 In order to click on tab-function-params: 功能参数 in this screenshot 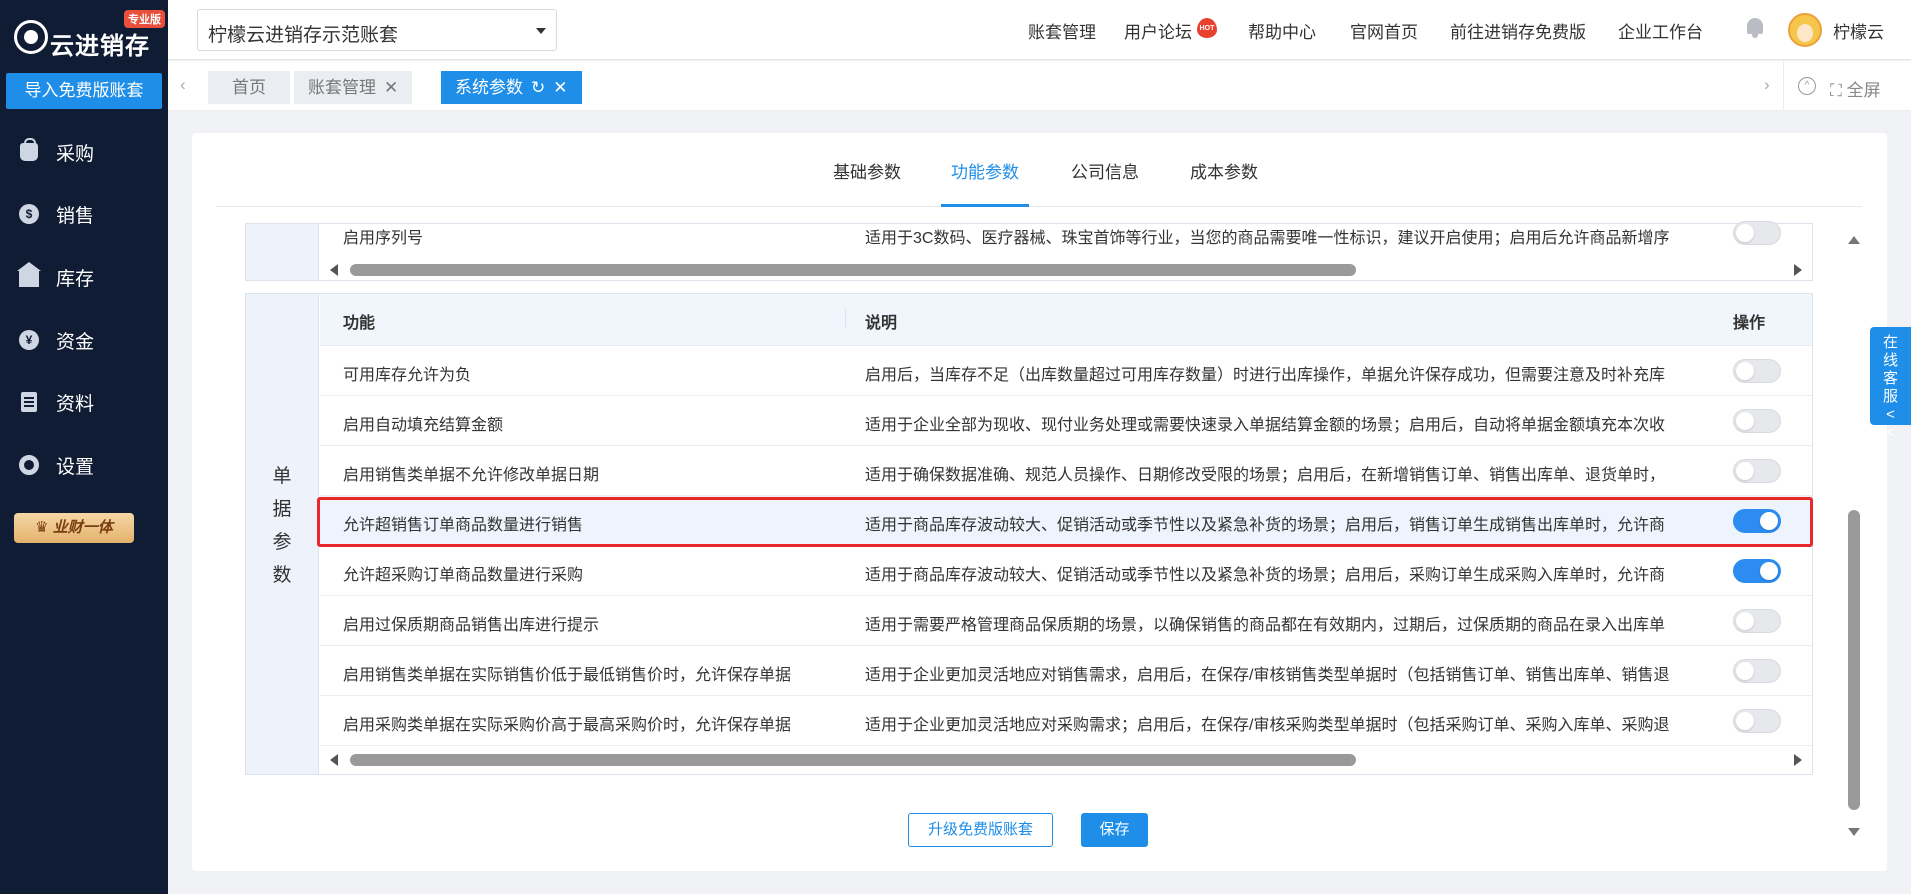, I will do `click(985, 185)`.